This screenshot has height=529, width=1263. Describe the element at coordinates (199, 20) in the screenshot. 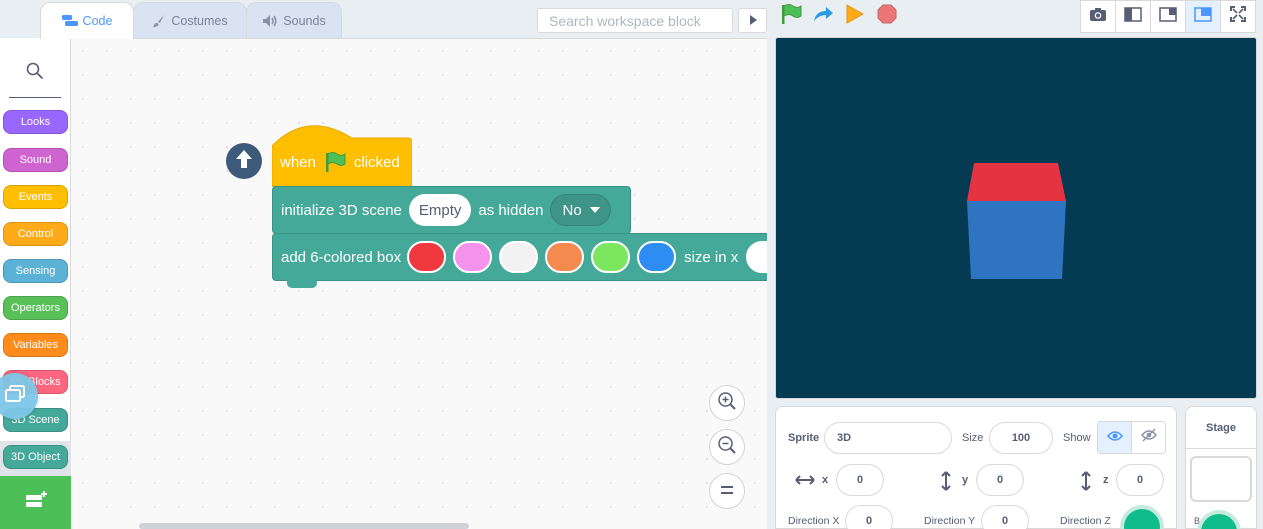

I see `tab-costumes-label: Costumes` at that location.